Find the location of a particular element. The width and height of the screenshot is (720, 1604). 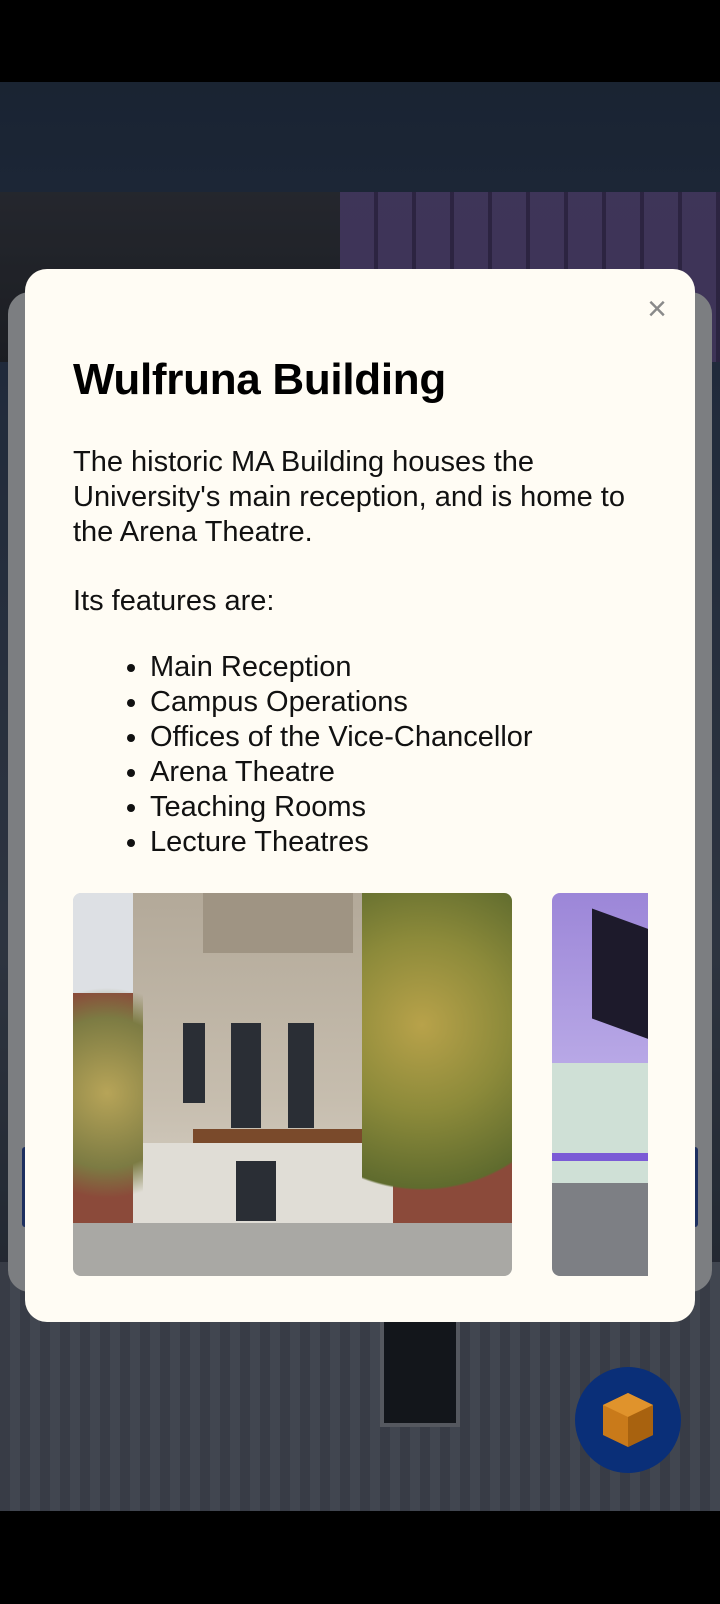

feature-item: Lecture Theatres is located at coordinates (341, 842).